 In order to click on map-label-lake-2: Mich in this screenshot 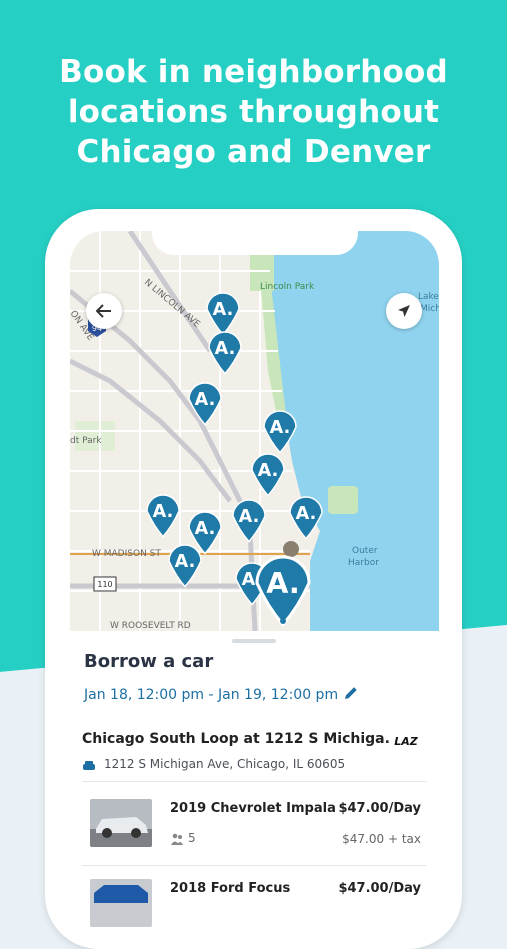, I will do `click(429, 309)`.